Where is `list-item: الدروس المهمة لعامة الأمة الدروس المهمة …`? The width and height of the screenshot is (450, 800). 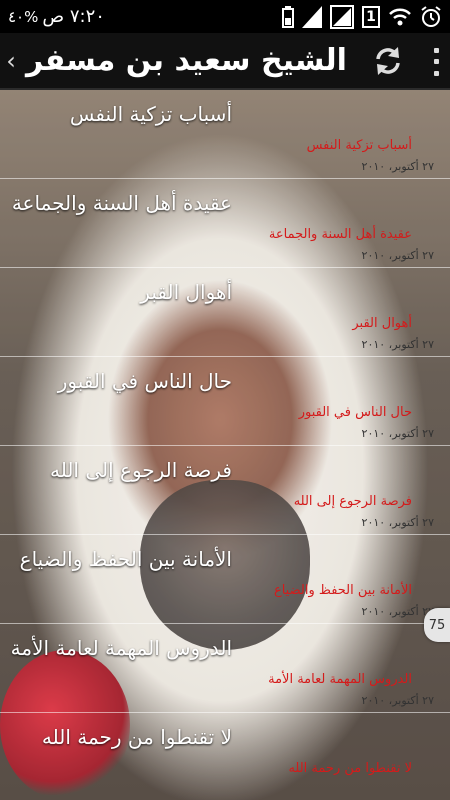 list-item: الدروس المهمة لعامة الأمة الدروس المهمة … is located at coordinates (225, 668).